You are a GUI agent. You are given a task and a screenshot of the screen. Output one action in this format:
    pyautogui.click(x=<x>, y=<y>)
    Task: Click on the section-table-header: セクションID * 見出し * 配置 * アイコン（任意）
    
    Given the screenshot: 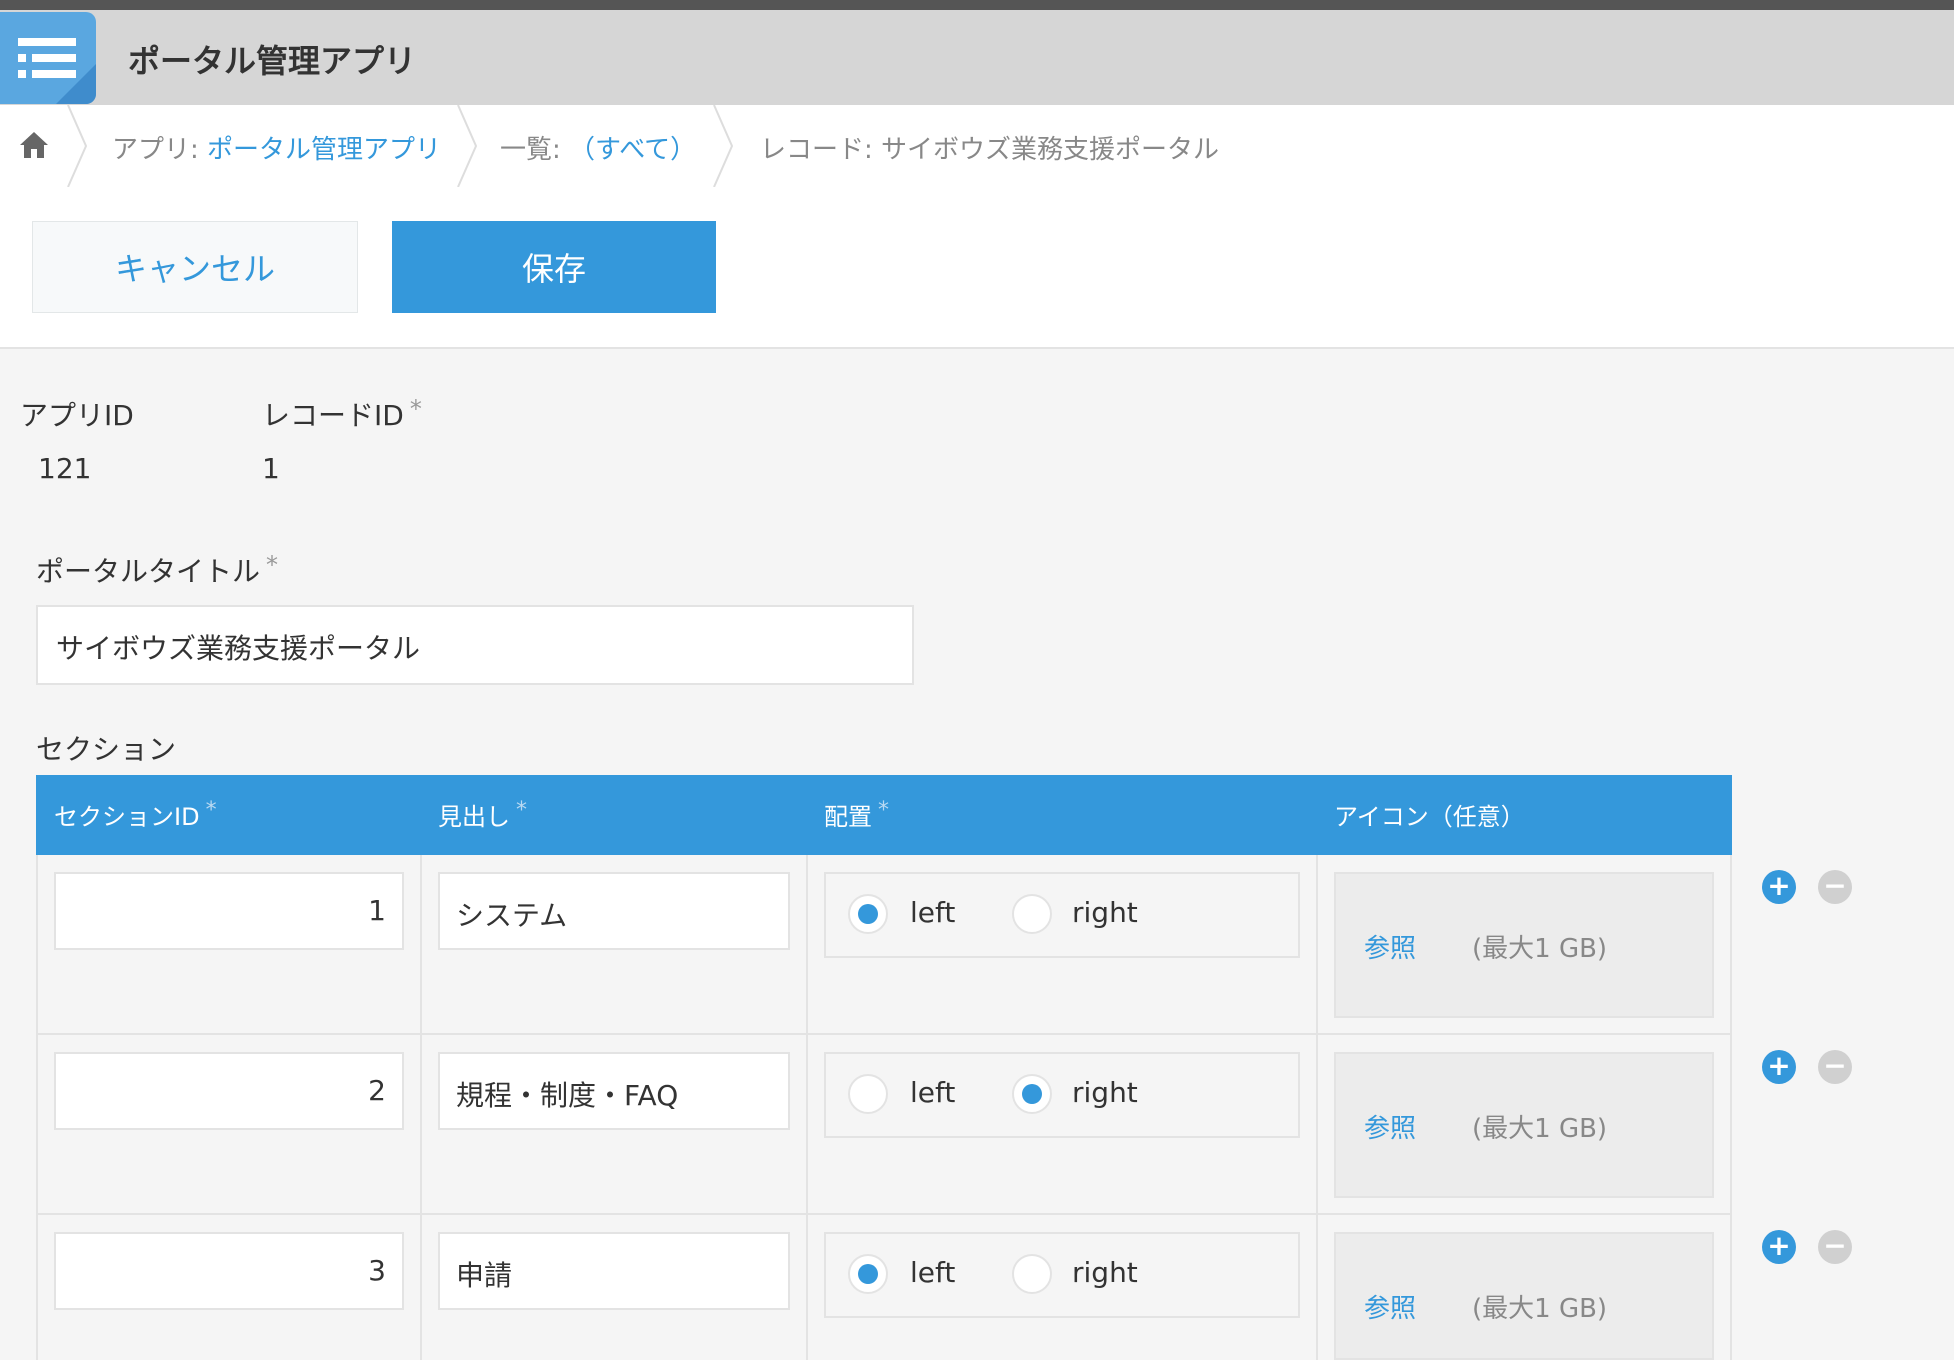 What is the action you would take?
    pyautogui.click(x=884, y=815)
    